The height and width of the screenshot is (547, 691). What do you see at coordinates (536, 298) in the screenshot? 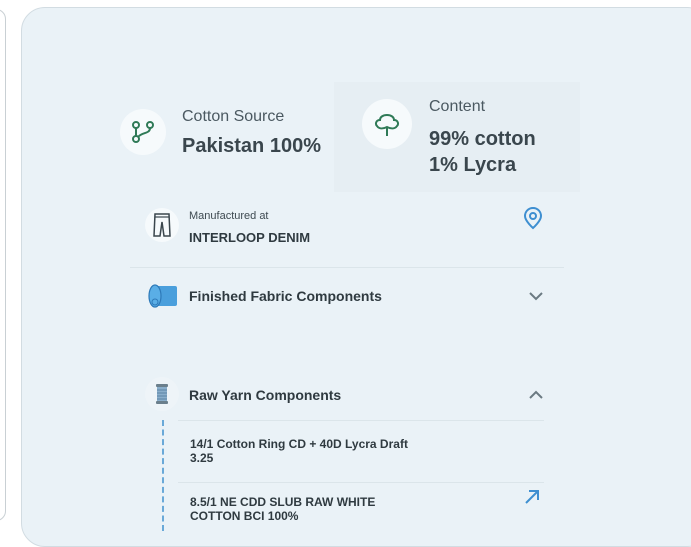
I see `chevron-down-icon` at bounding box center [536, 298].